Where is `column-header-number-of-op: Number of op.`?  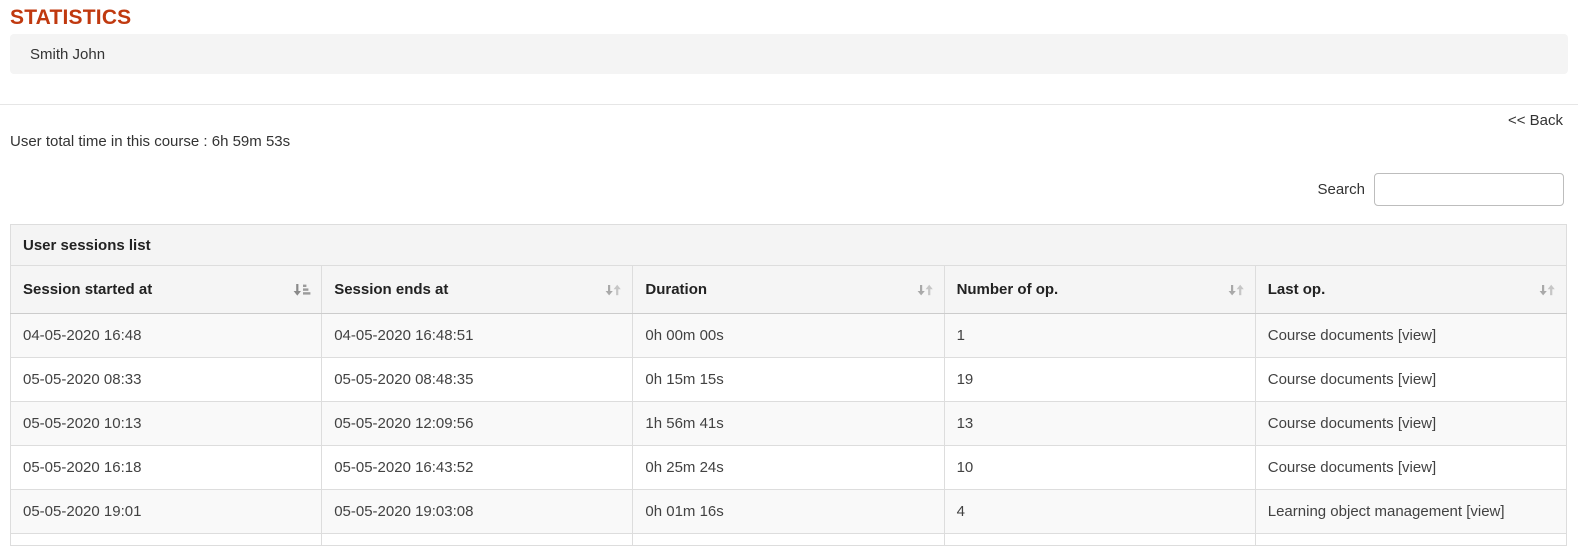 column-header-number-of-op: Number of op. is located at coordinates (1099, 289).